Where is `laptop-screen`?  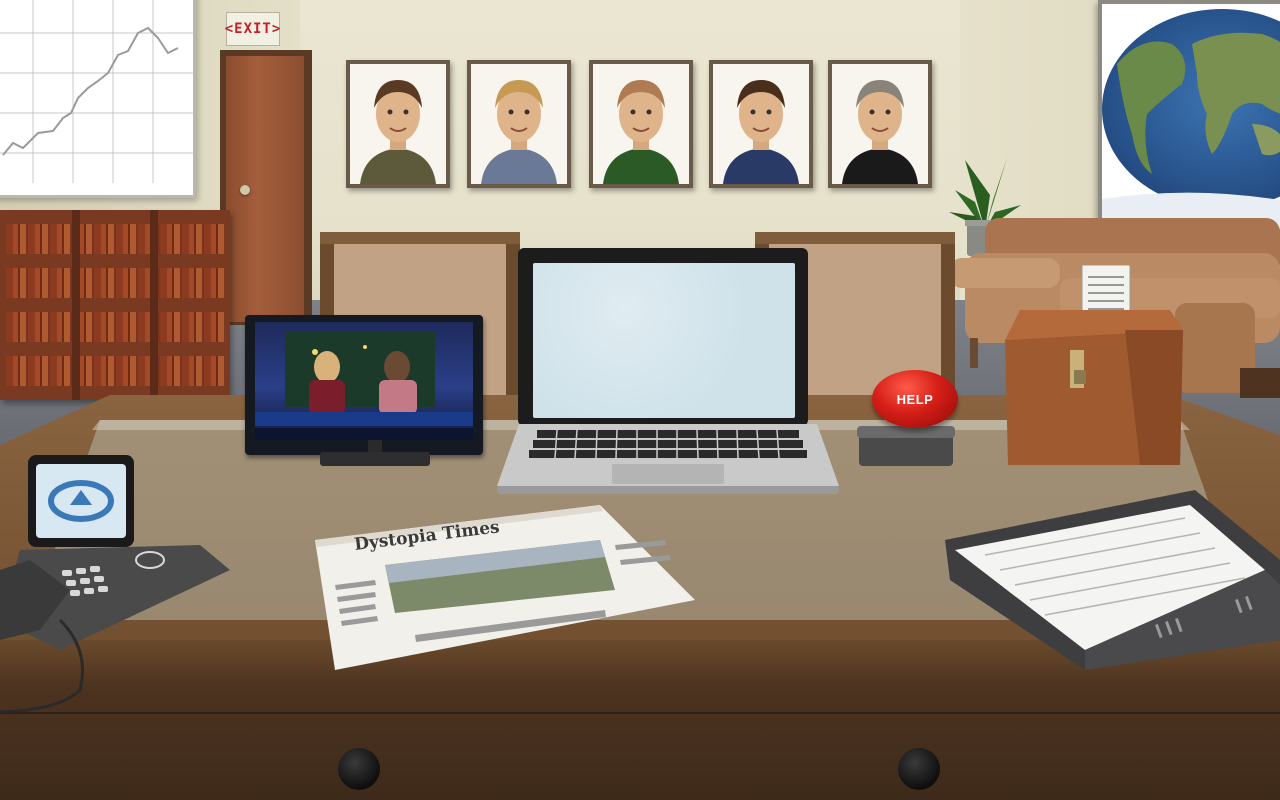 laptop-screen is located at coordinates (664, 340).